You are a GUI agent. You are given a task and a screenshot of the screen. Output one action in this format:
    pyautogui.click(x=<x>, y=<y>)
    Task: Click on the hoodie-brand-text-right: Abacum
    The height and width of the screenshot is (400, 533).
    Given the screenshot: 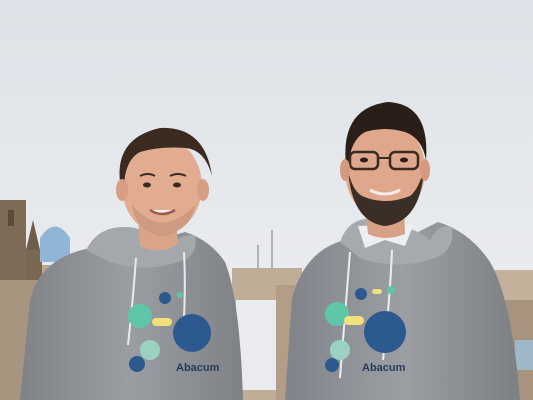 What is the action you would take?
    pyautogui.click(x=384, y=368)
    